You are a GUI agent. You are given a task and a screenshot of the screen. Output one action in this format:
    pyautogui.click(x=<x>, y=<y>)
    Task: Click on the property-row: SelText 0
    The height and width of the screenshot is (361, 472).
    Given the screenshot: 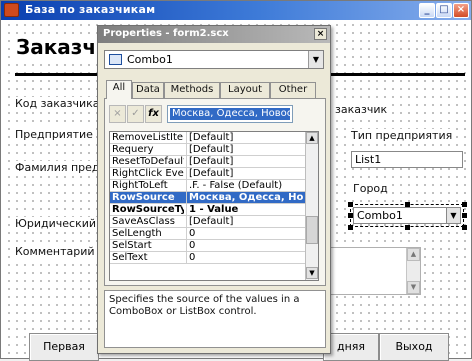 What is the action you would take?
    pyautogui.click(x=208, y=258)
    